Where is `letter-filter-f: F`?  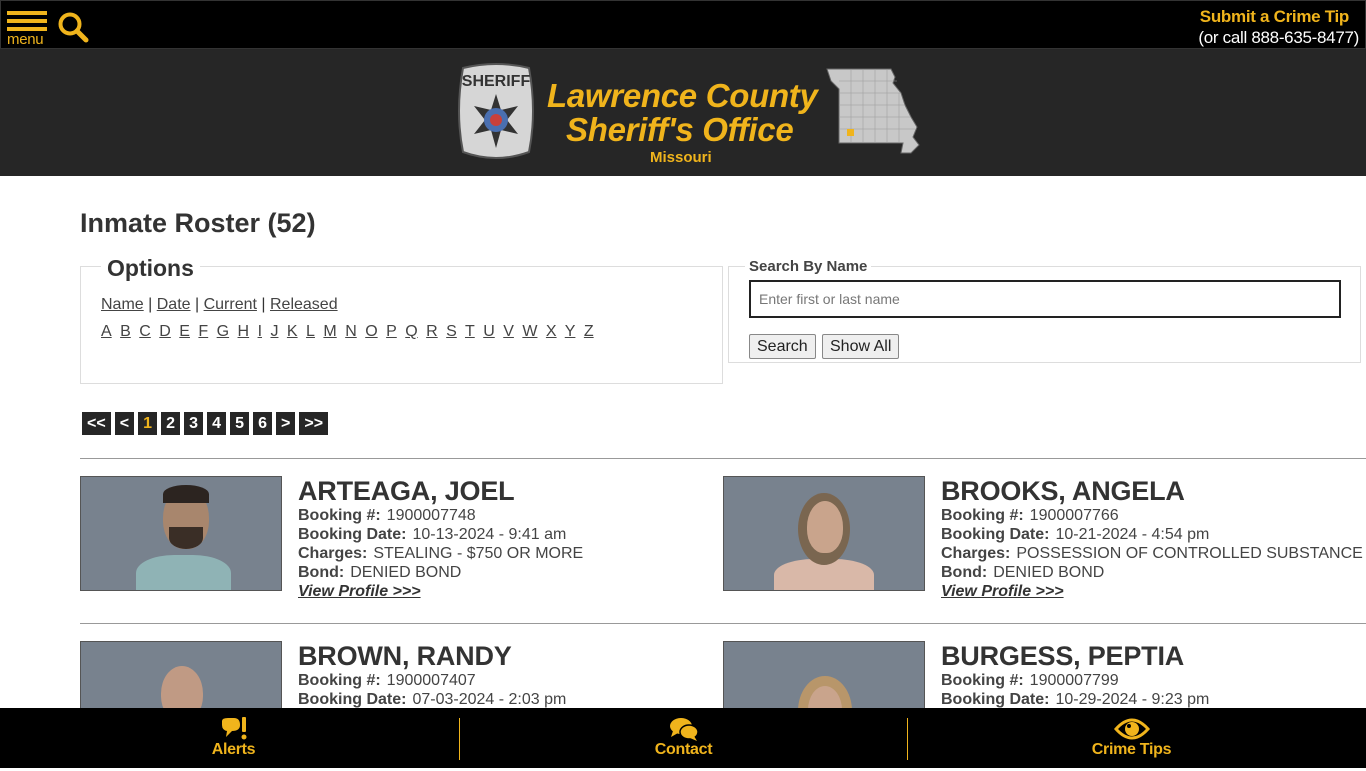 letter-filter-f: F is located at coordinates (203, 331).